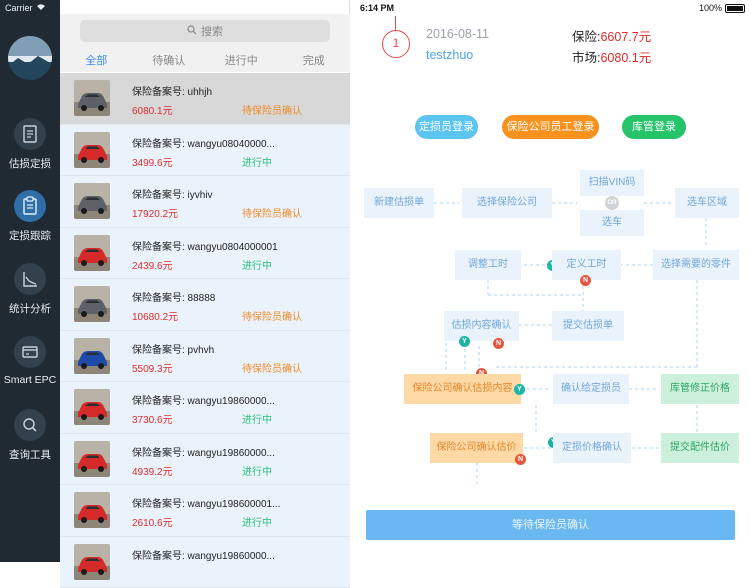 Image resolution: width=750 pixels, height=588 pixels. What do you see at coordinates (476, 448) in the screenshot?
I see `flow-insurer-confirm-price: 保险公司确认估价` at bounding box center [476, 448].